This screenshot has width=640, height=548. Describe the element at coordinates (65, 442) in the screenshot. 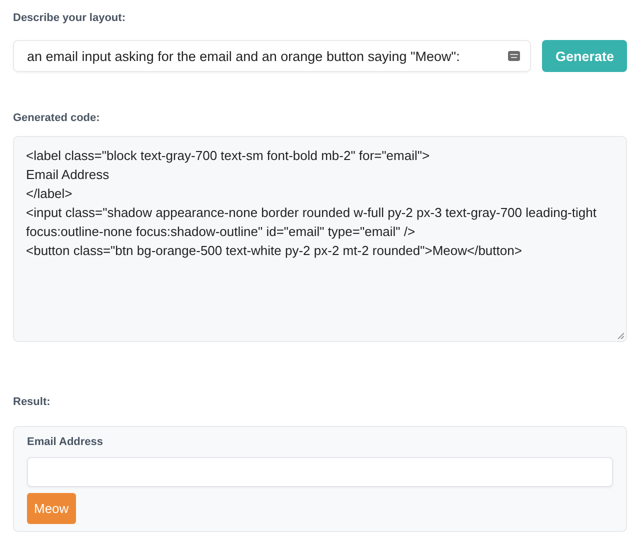

I see `field-label: Email Address` at that location.